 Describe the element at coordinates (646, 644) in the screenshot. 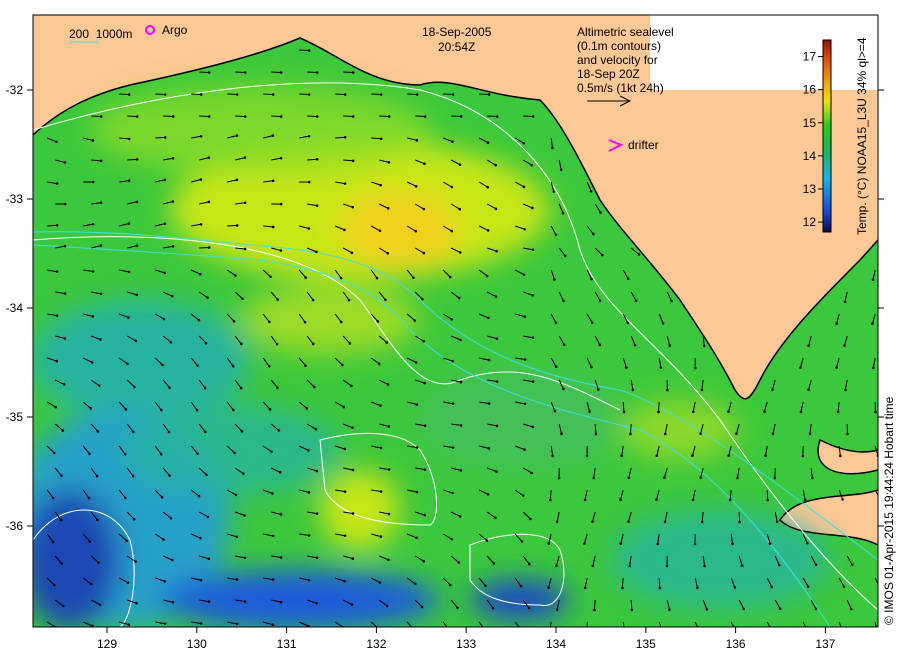

I see `lon-tick-label: 135` at that location.